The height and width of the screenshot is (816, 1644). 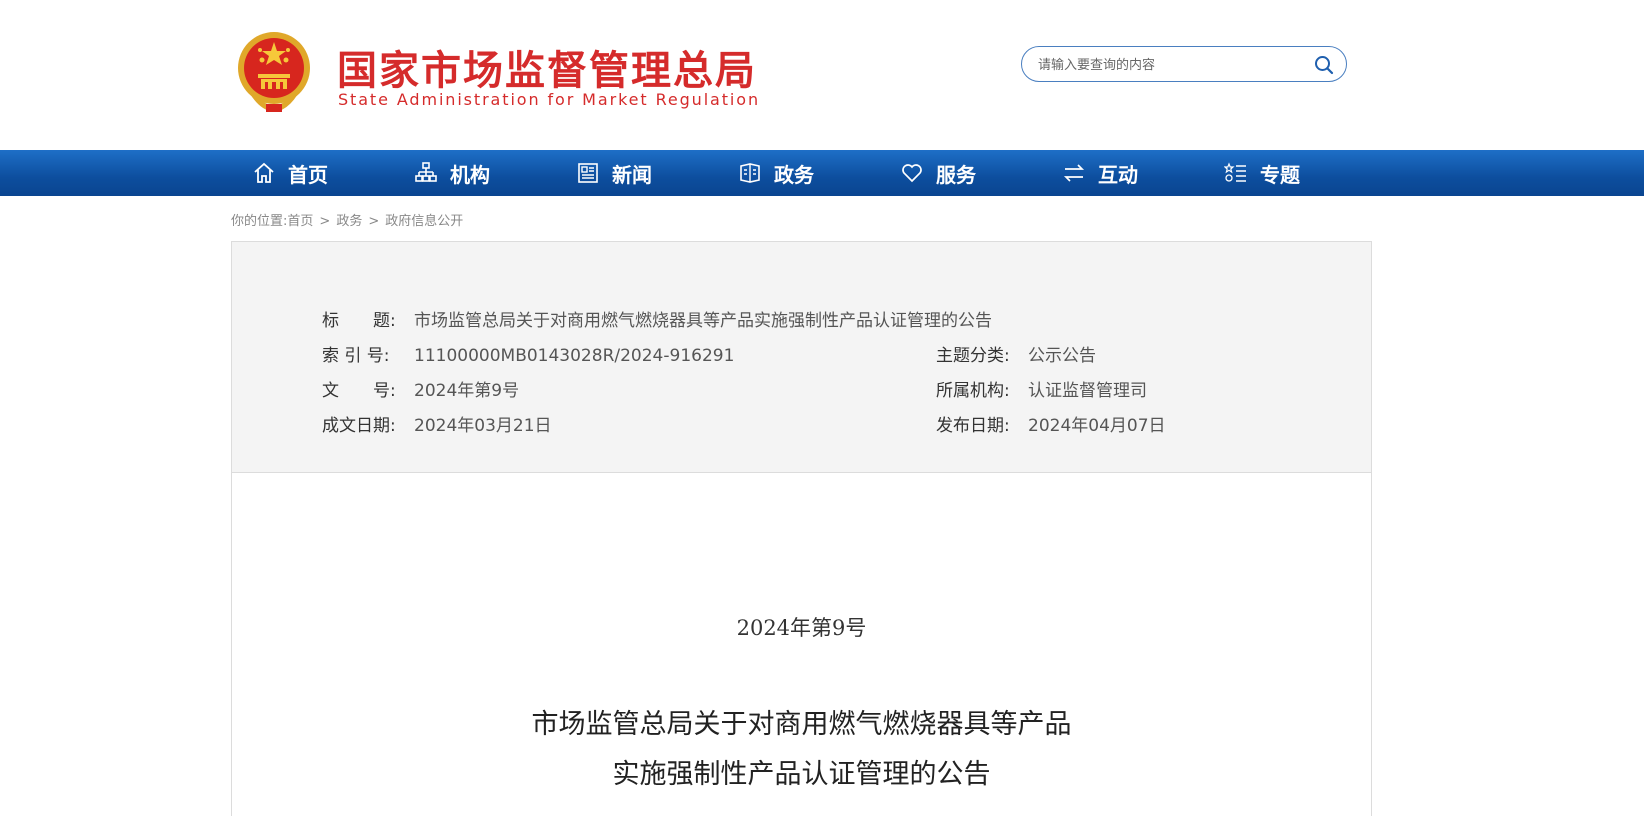 What do you see at coordinates (467, 391) in the screenshot?
I see `doc-number-value: 2024年第9号` at bounding box center [467, 391].